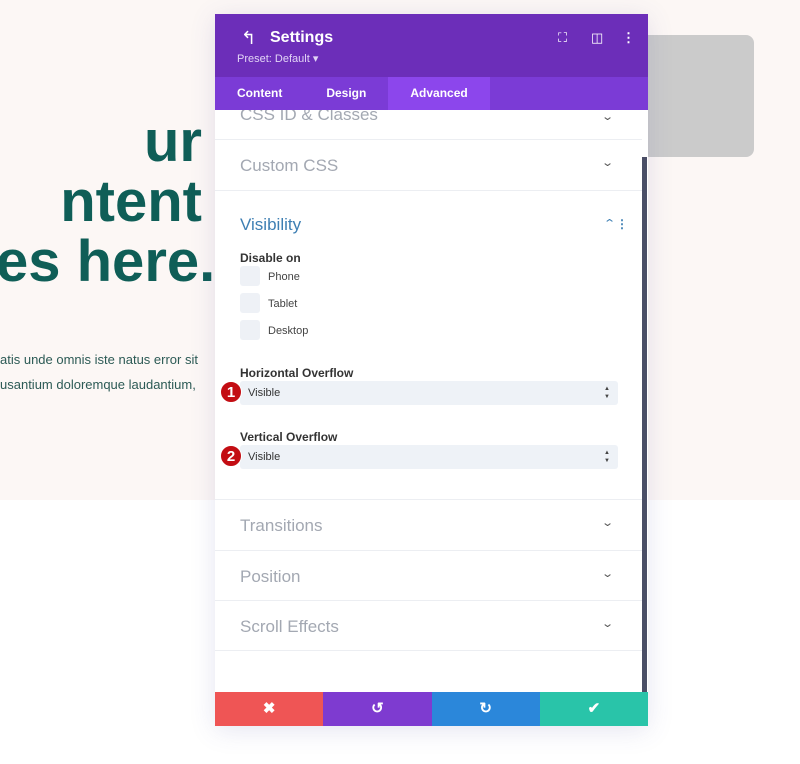  I want to click on vertical-overflow-label: Vertical Overflow, so click(289, 437).